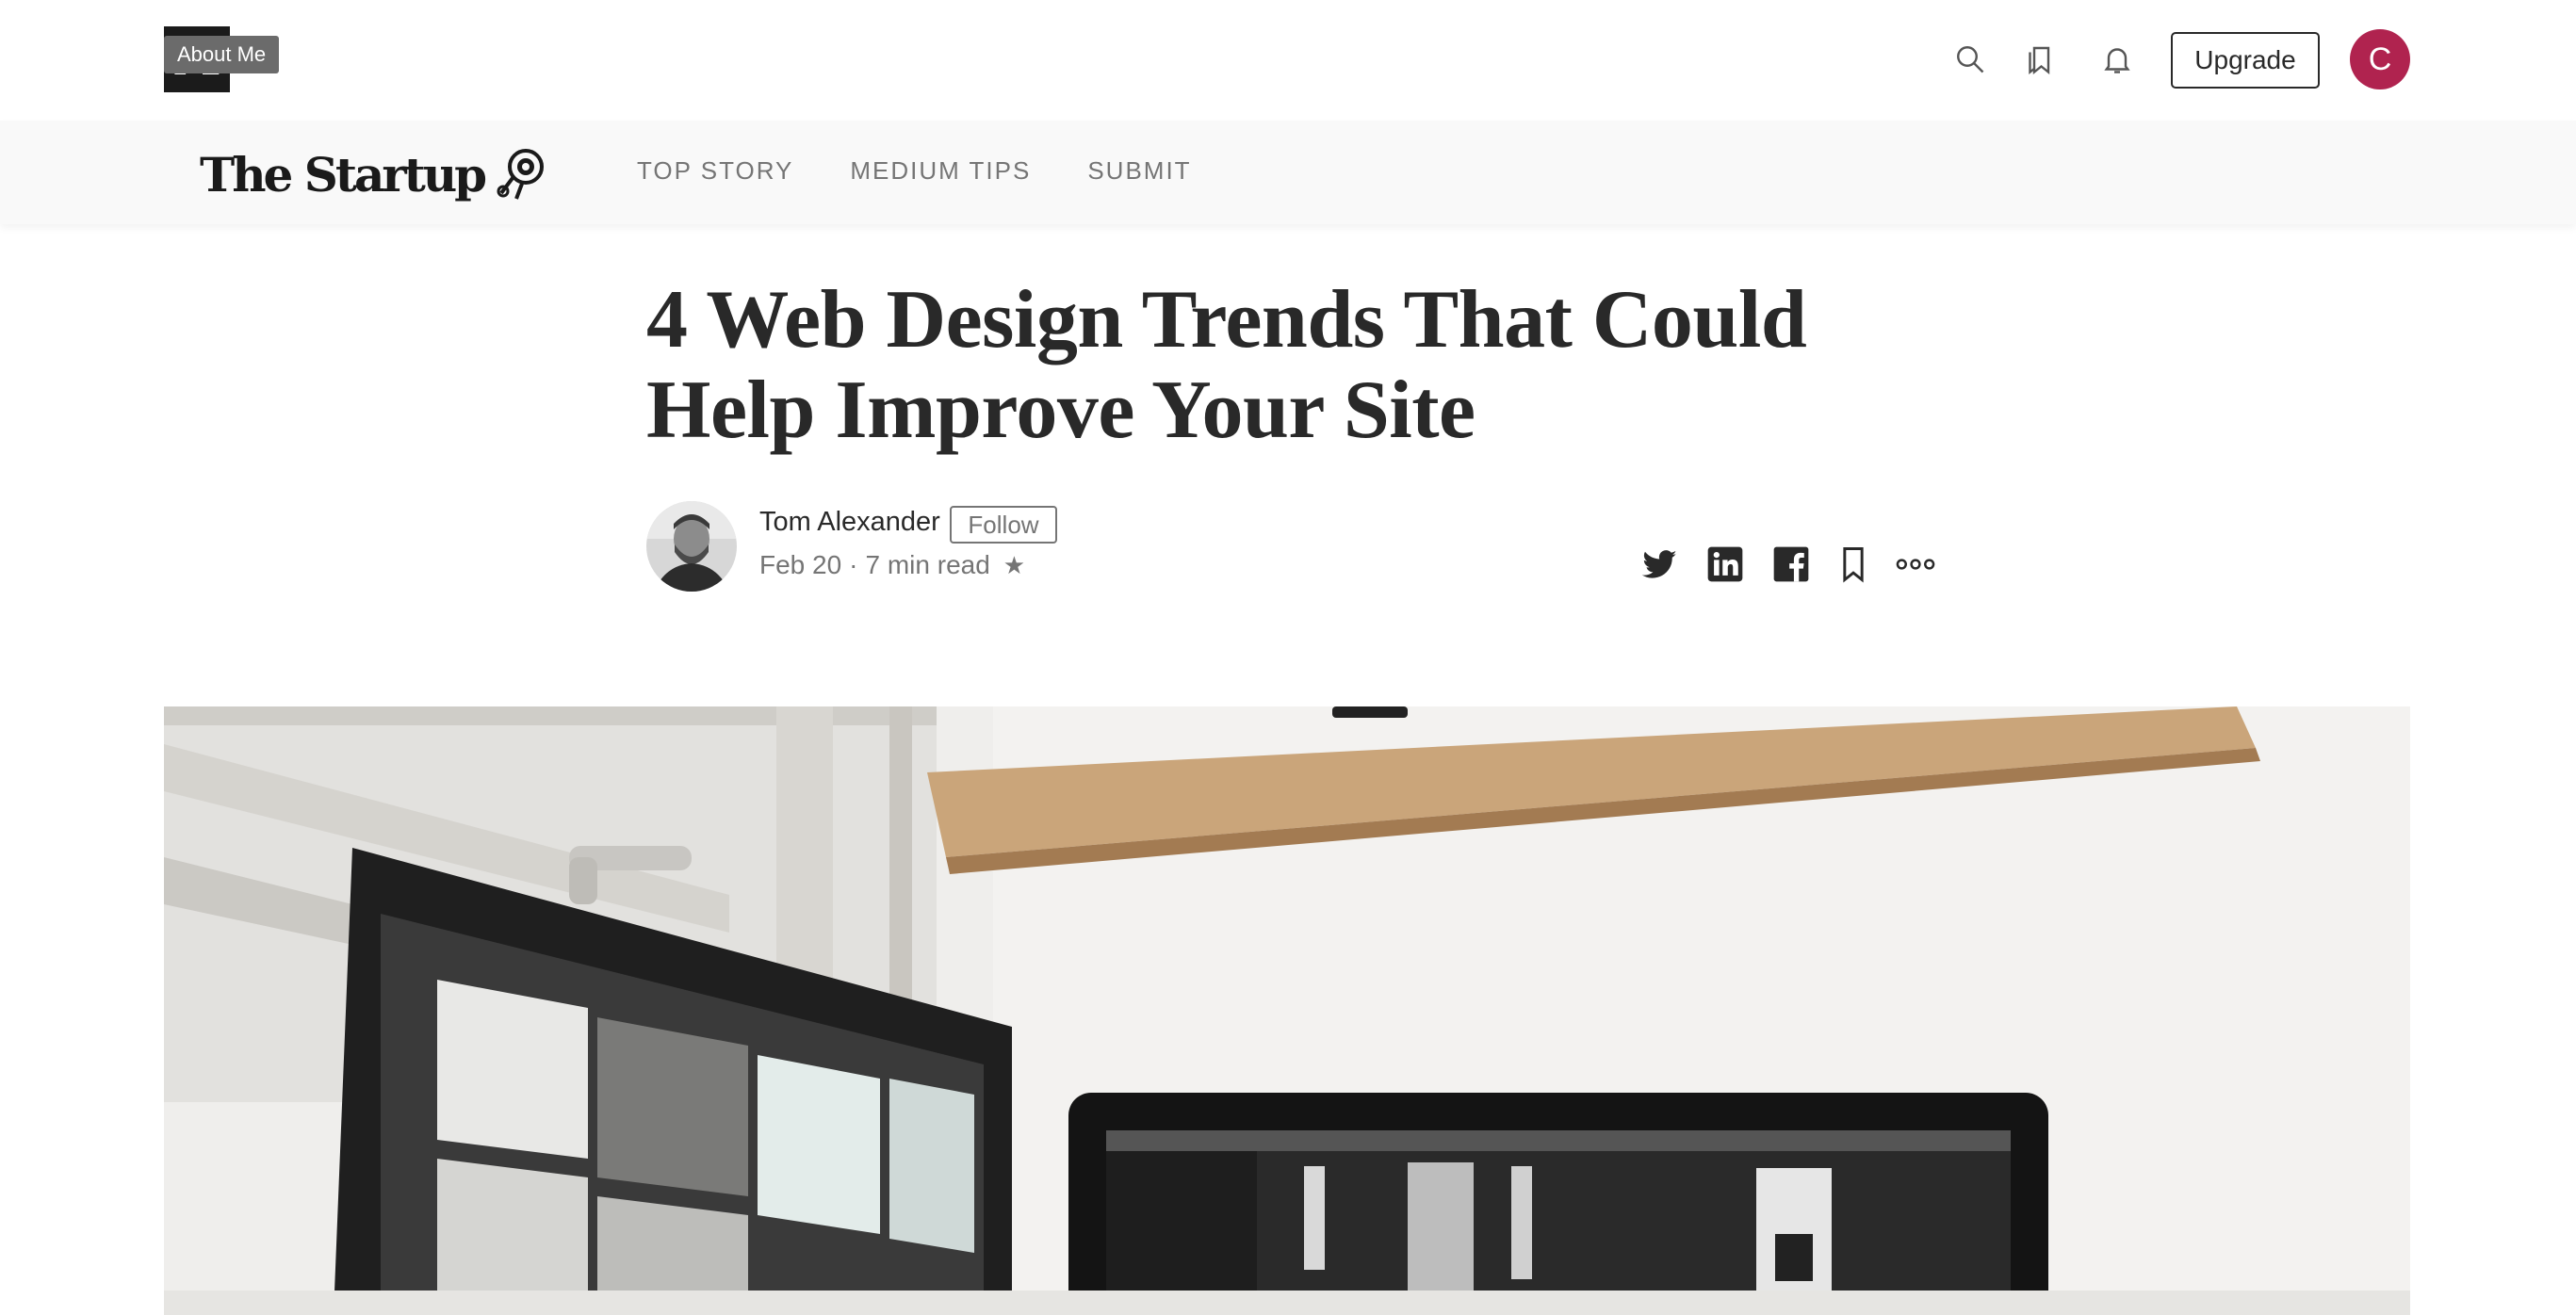 The height and width of the screenshot is (1315, 2576). What do you see at coordinates (691, 546) in the screenshot?
I see `author-avatar` at bounding box center [691, 546].